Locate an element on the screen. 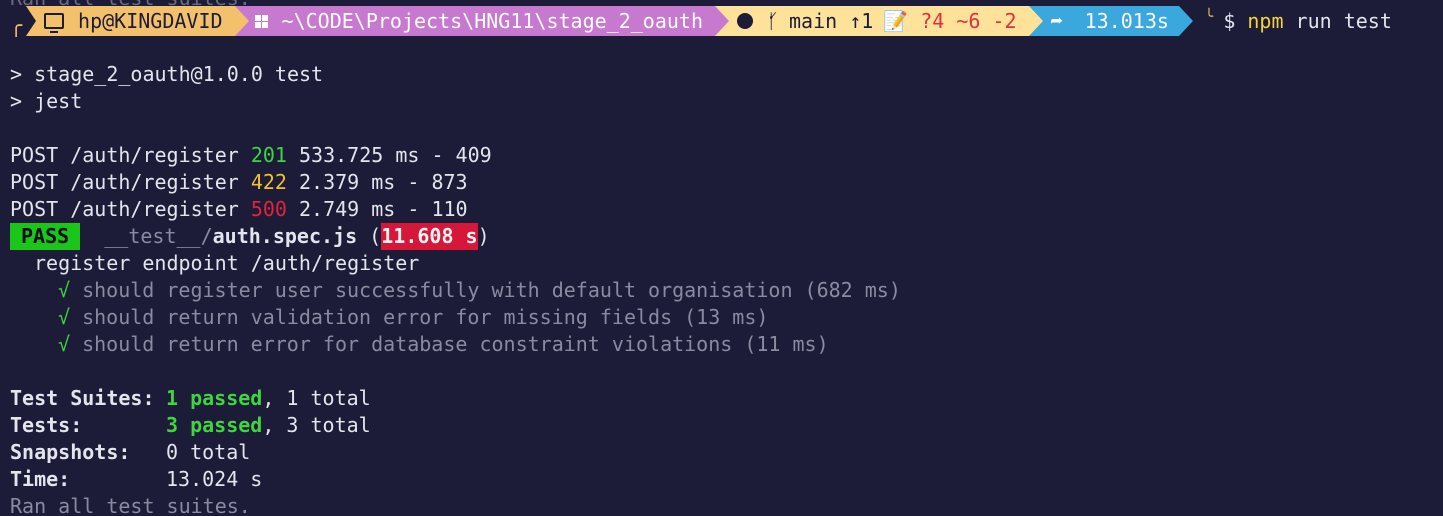  summary-test-suites: Test Suites: 1 passed, 1 total is located at coordinates (190, 398).